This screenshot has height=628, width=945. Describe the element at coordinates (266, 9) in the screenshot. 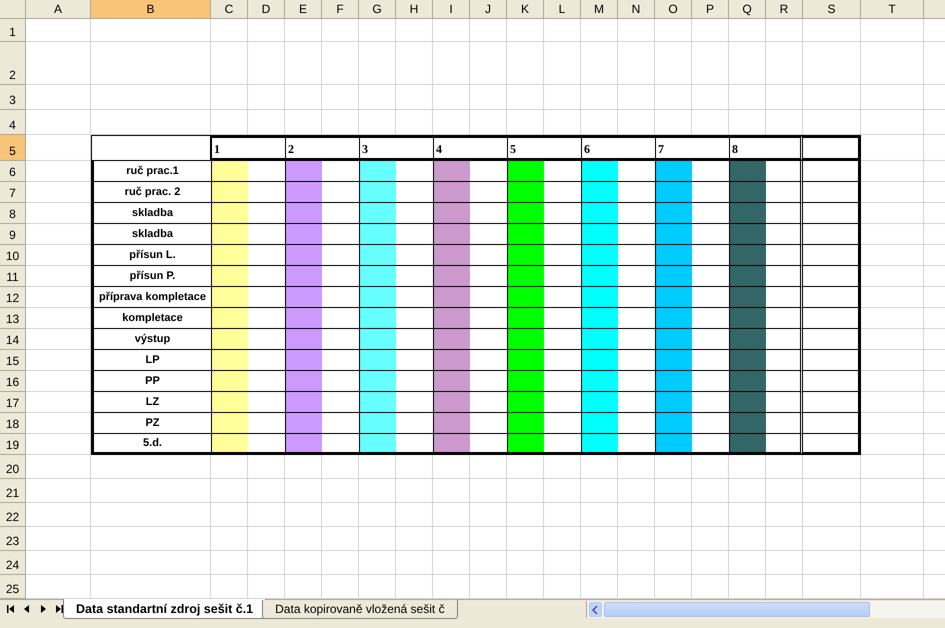

I see `column-header: D` at that location.